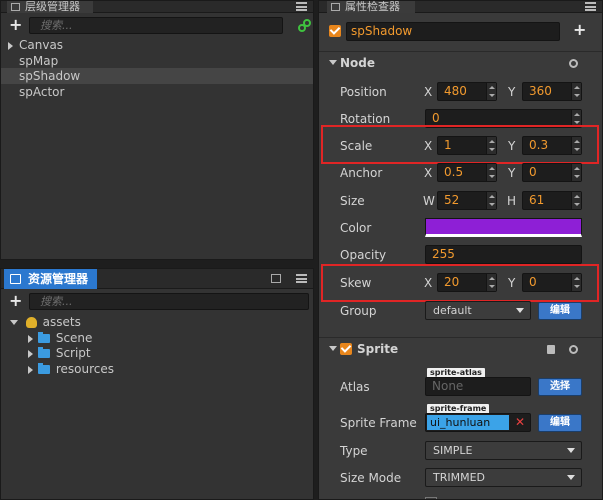  I want to click on clear-icon: ✕, so click(520, 422).